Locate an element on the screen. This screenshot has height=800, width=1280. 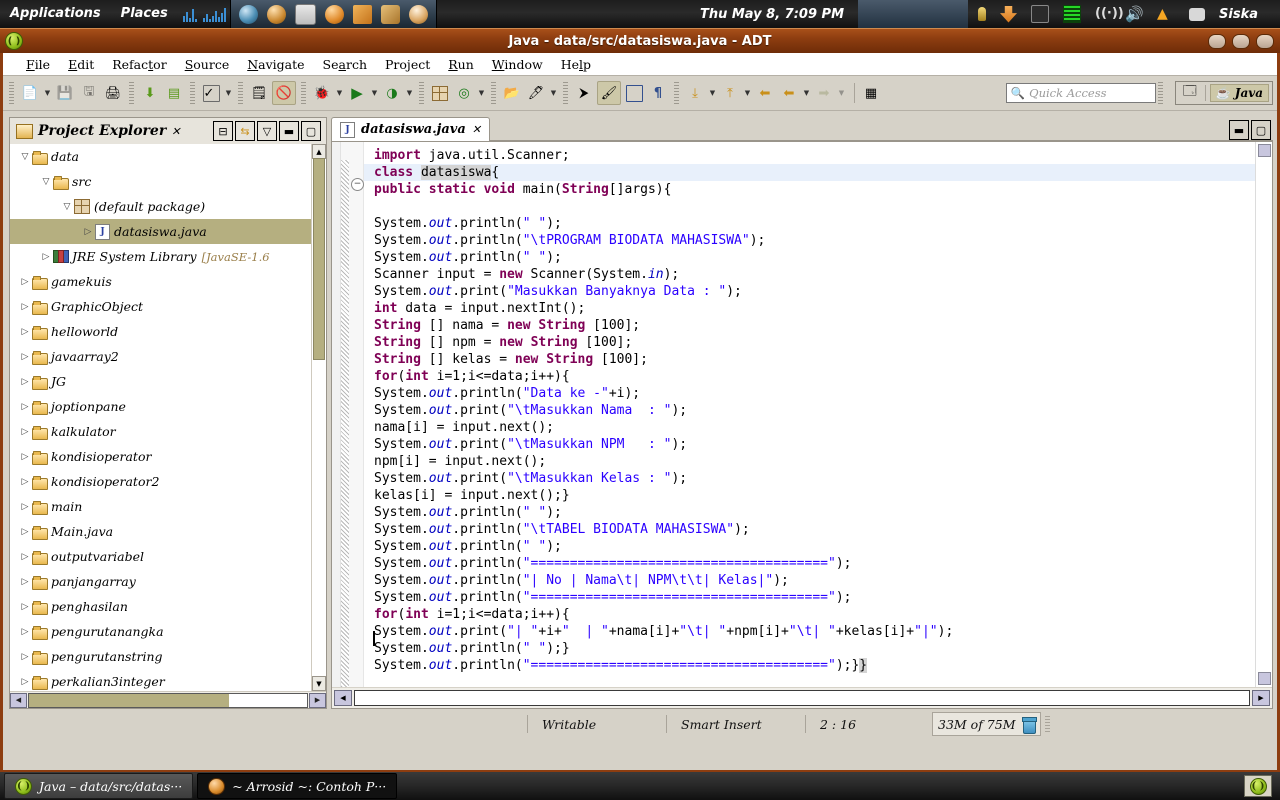
code-line: System.out.println("Data ke -"+i); is located at coordinates (814, 393).